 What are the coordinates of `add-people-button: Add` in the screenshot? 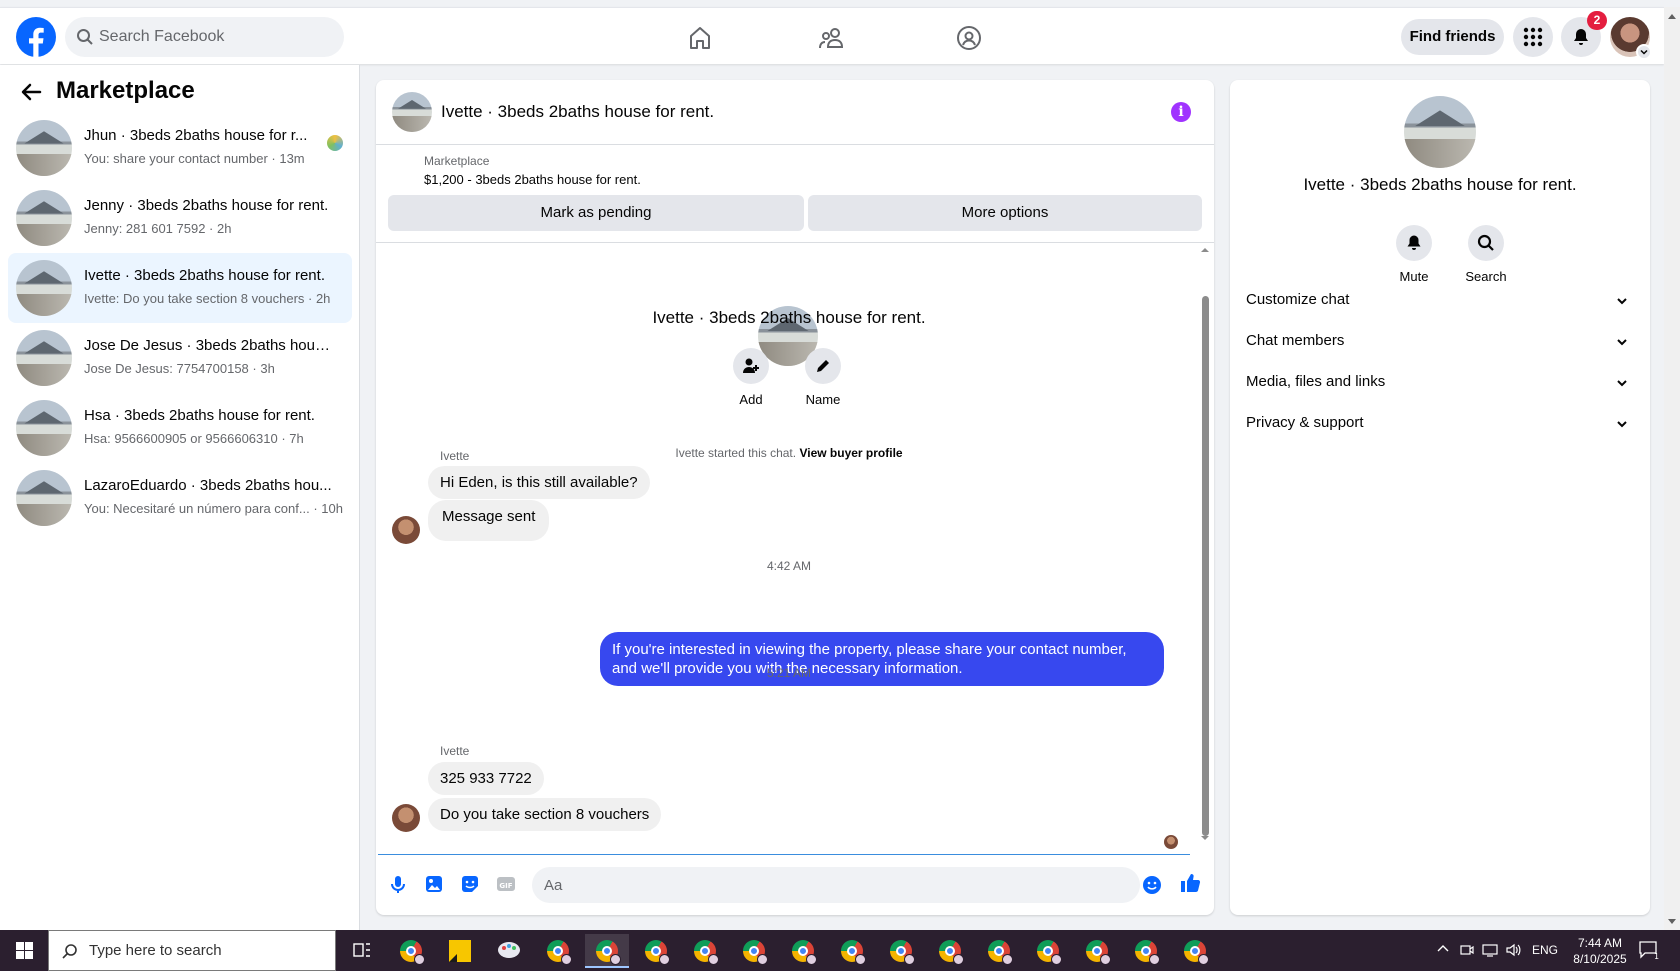 It's located at (751, 377).